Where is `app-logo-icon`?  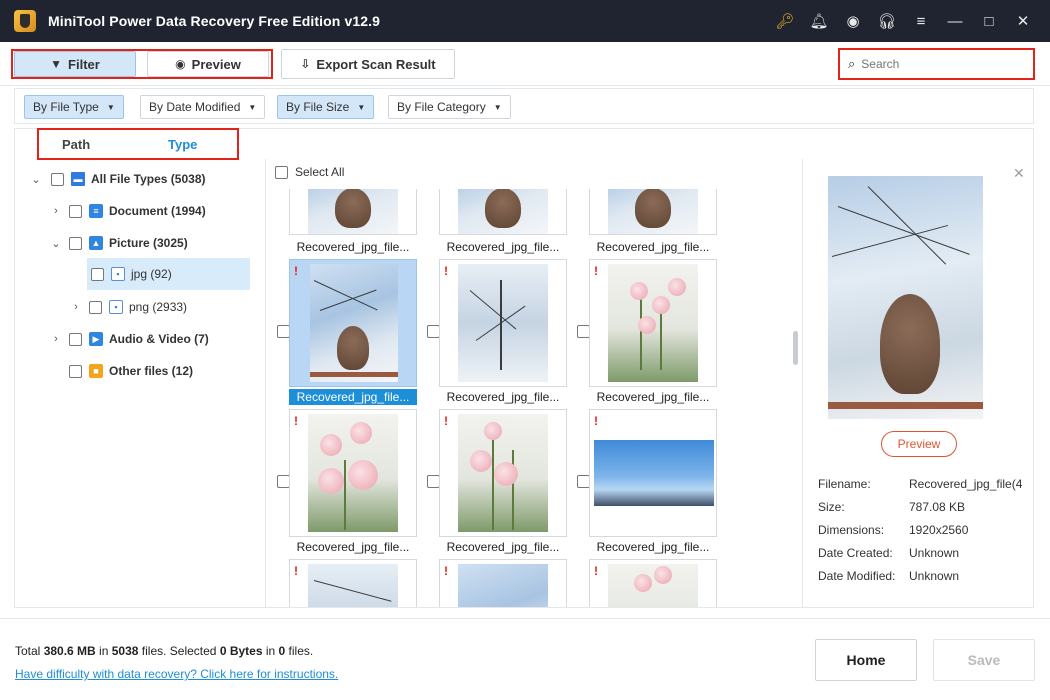
app-logo-icon is located at coordinates (25, 21).